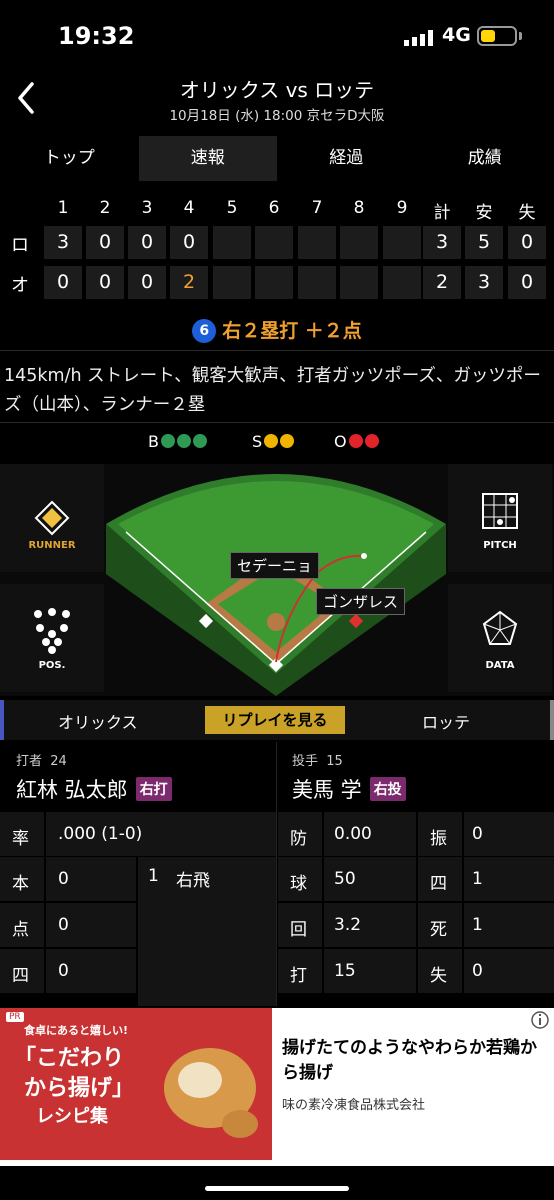 This screenshot has width=554, height=1200. Describe the element at coordinates (63, 242) in the screenshot. I see `inning-score: 3` at that location.